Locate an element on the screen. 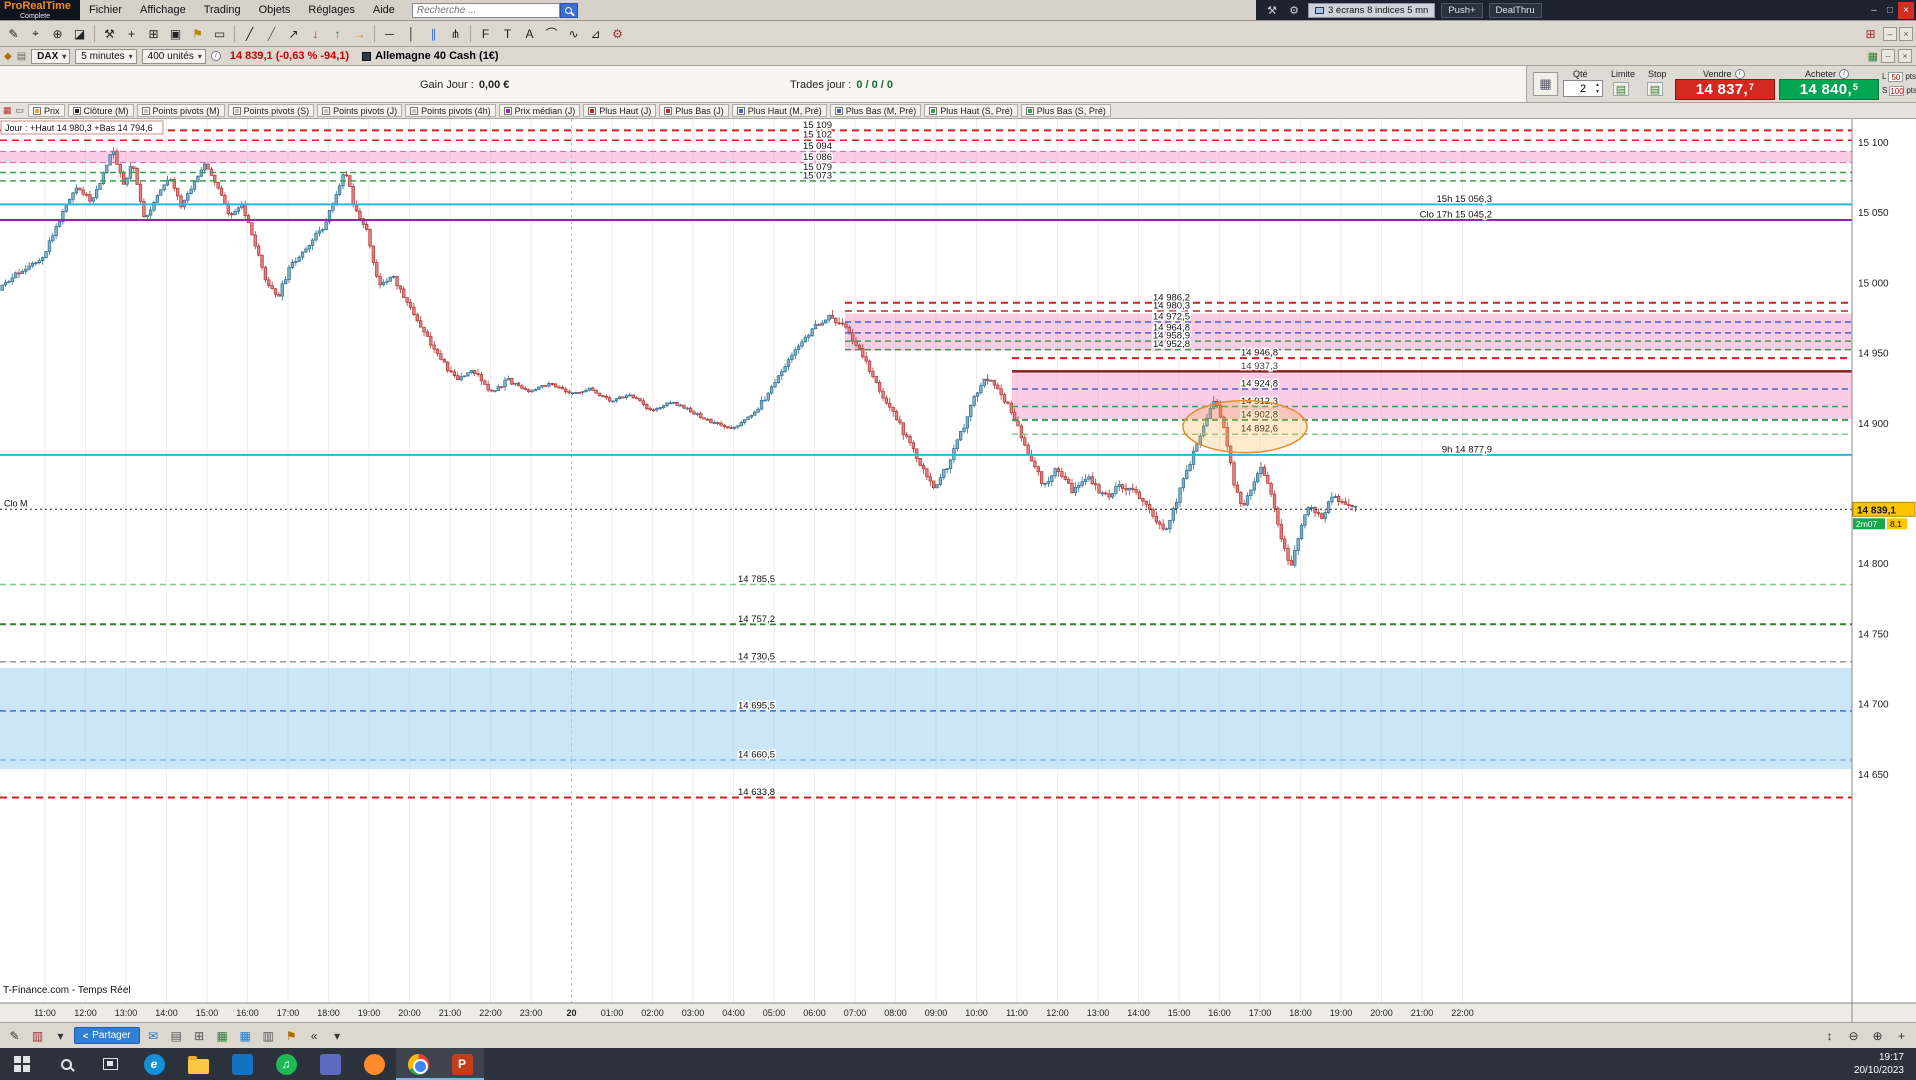  legend-item-plus-bas-j-: Plus Bas (J) is located at coordinates (694, 110).